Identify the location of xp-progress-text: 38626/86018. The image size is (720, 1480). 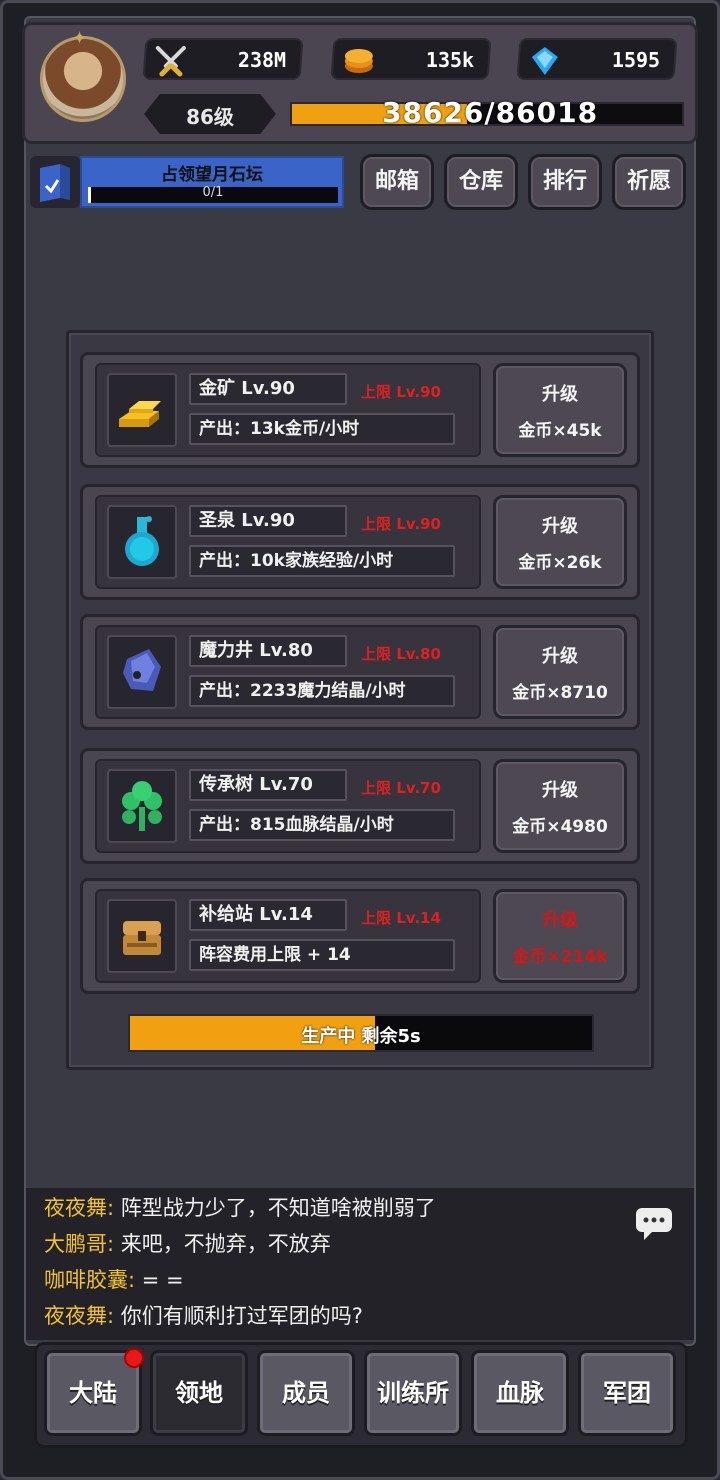
(490, 112).